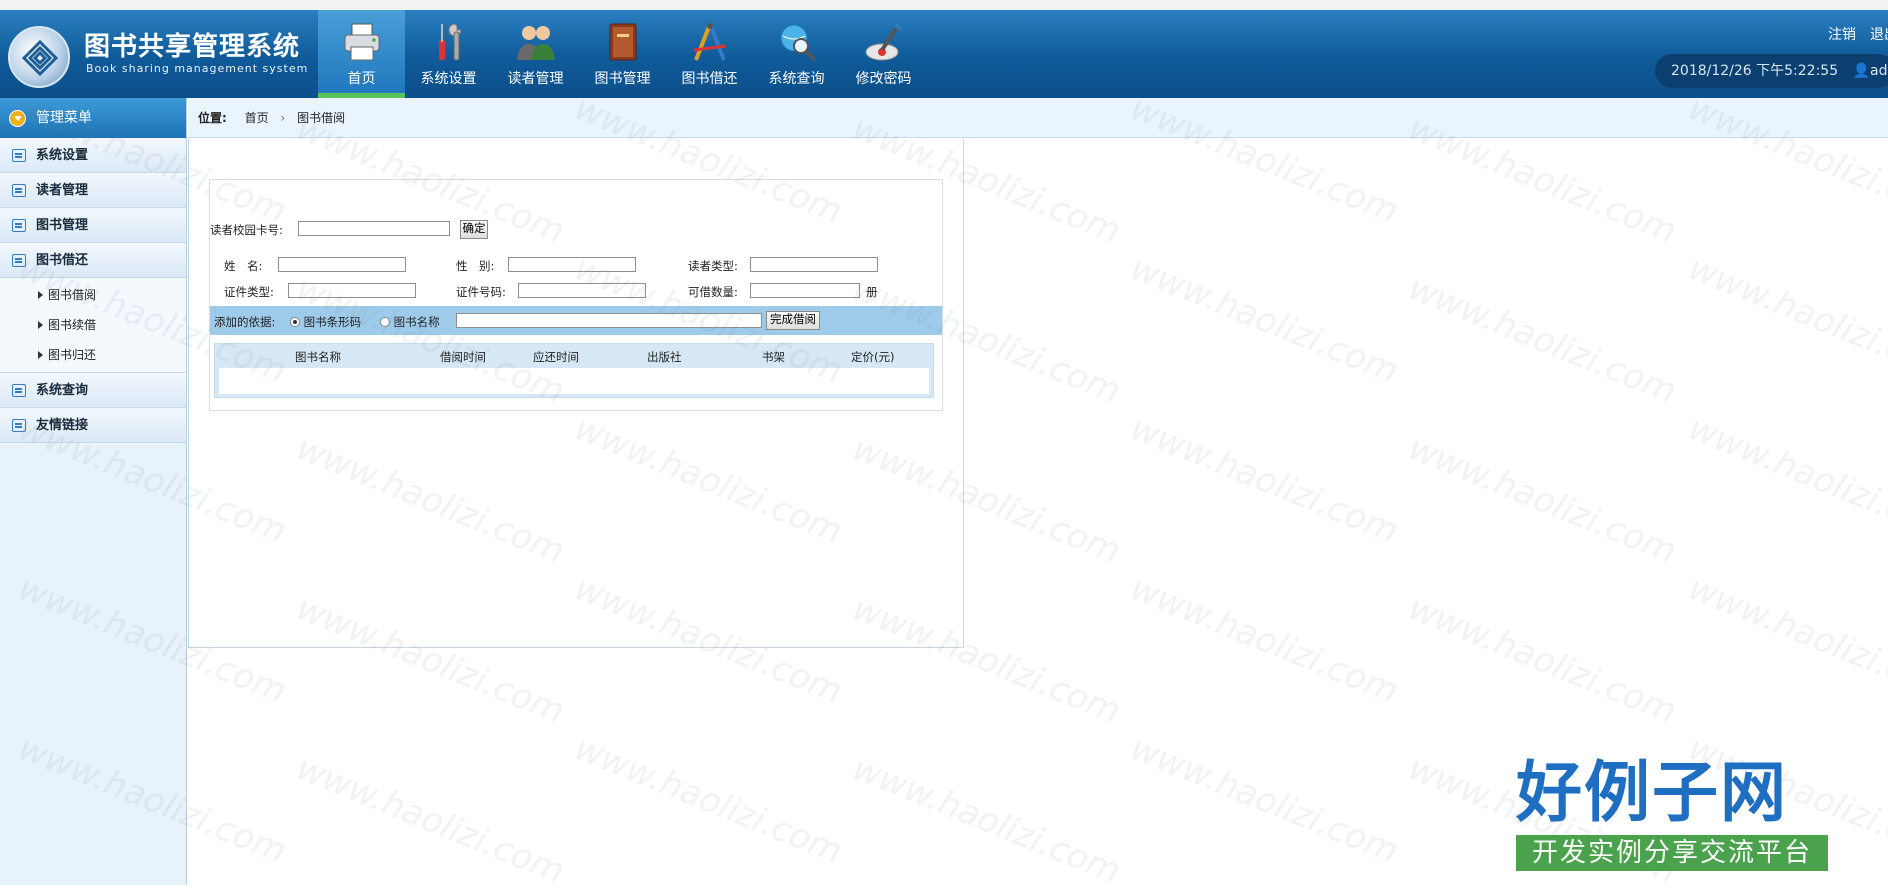 Image resolution: width=1888 pixels, height=892 pixels. Describe the element at coordinates (814, 264) in the screenshot. I see `reader-type-field` at that location.